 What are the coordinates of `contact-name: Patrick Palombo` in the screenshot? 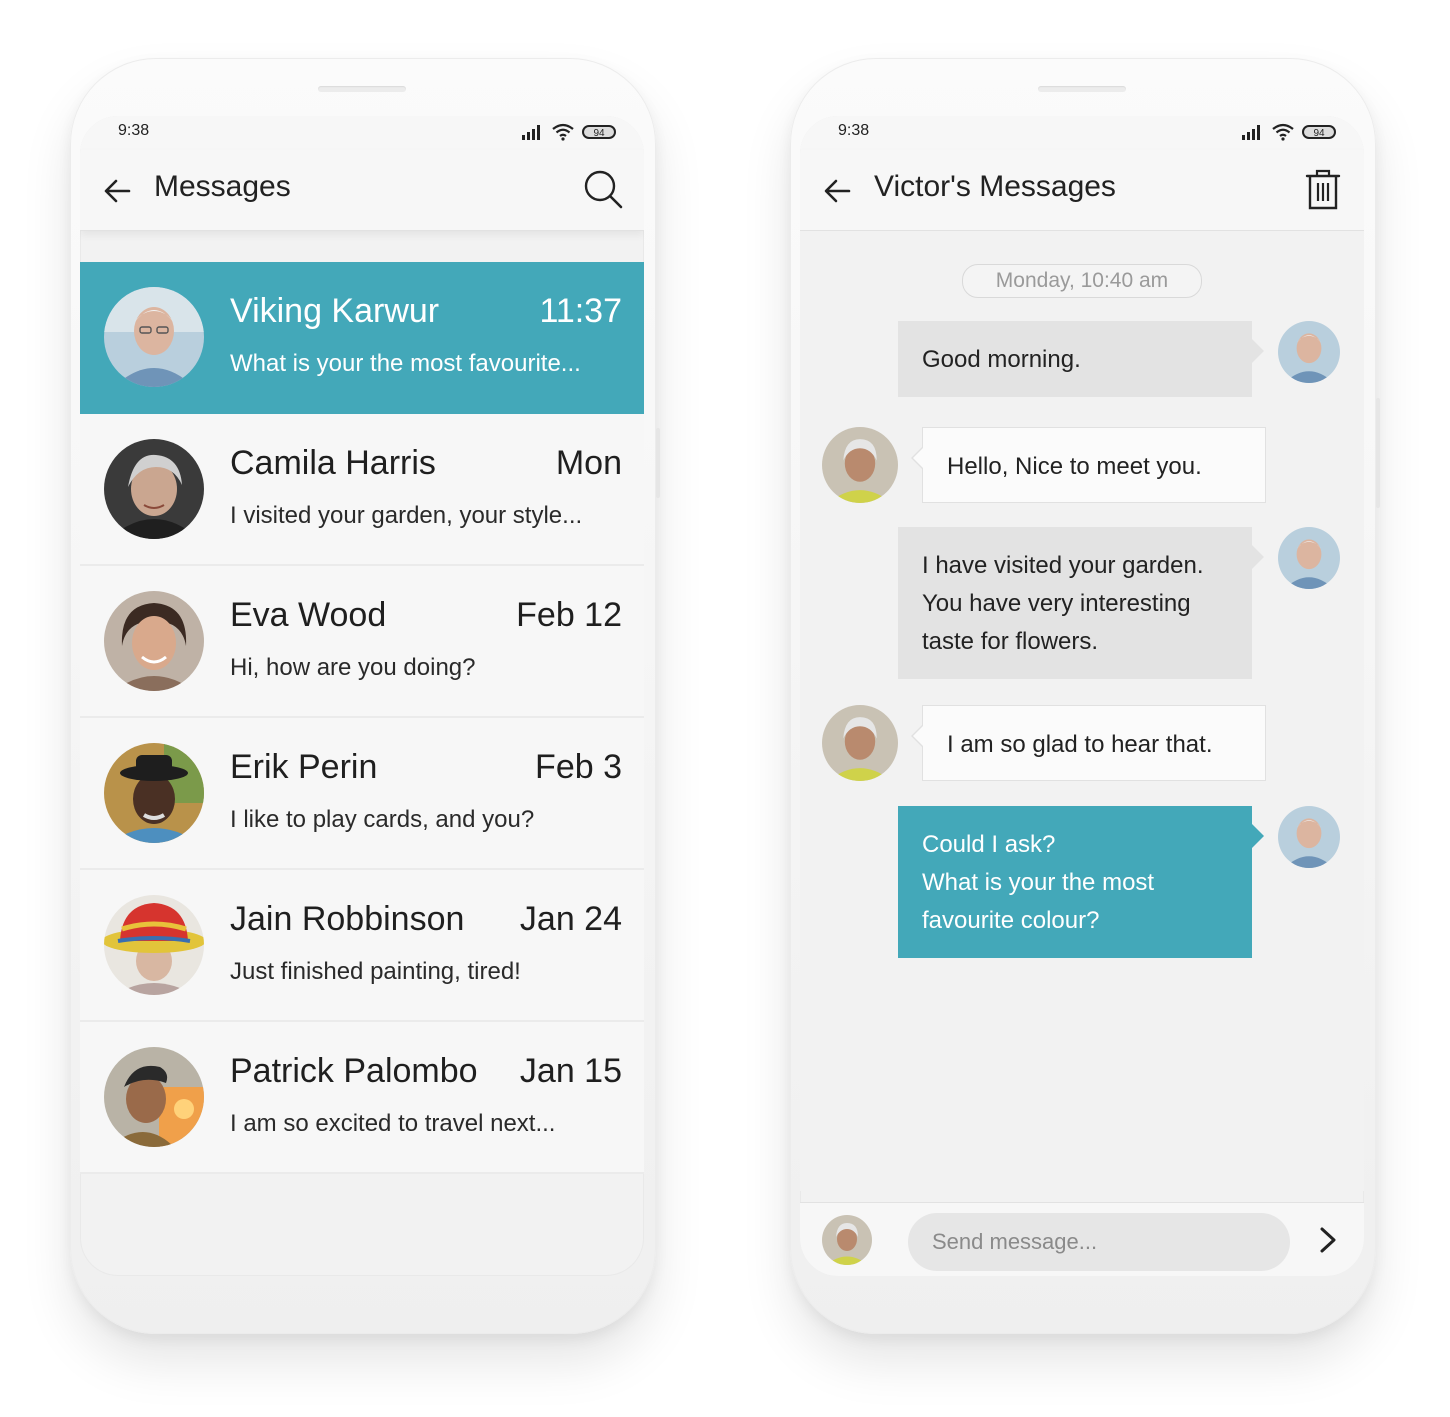 It's located at (354, 1071).